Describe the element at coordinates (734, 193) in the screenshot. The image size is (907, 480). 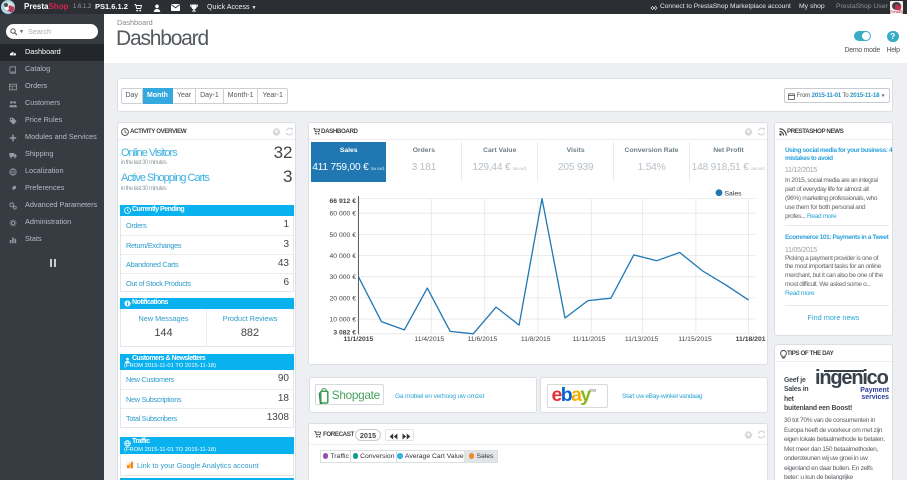
I see `svg-text: Sales` at that location.